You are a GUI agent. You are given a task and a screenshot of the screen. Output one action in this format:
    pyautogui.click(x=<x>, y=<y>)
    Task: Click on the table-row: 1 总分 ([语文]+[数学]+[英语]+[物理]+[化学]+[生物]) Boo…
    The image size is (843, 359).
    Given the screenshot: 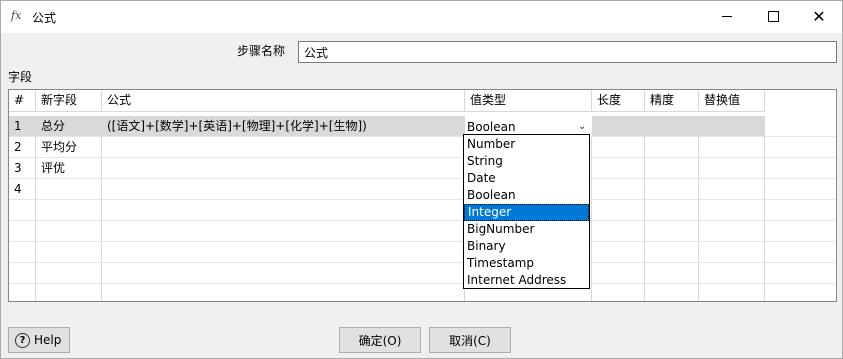 What is the action you would take?
    pyautogui.click(x=422, y=126)
    